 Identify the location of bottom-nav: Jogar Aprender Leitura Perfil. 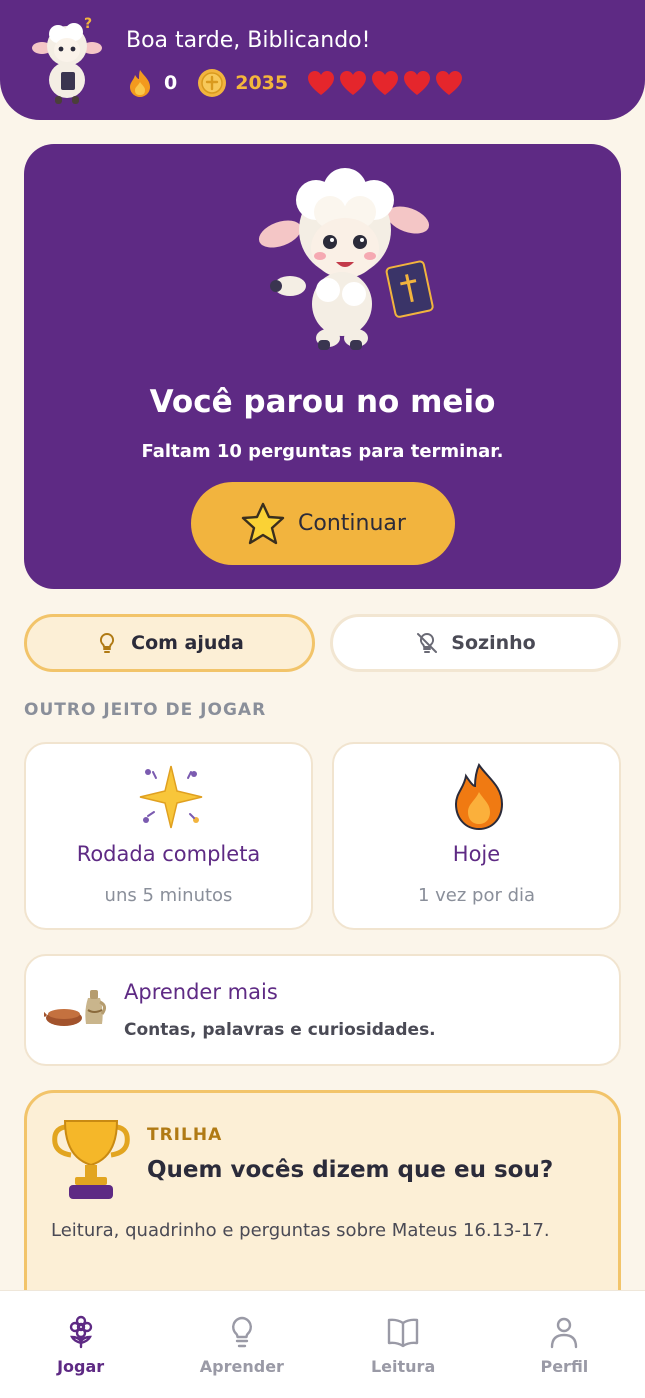
(322, 1344).